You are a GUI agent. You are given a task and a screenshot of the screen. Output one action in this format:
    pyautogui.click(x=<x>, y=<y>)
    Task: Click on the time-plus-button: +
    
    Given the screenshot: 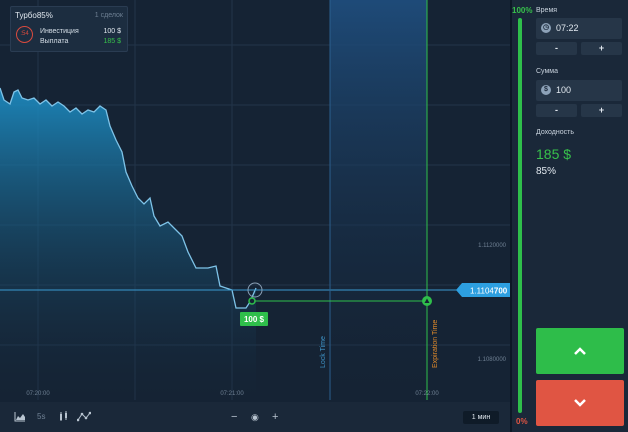 What is the action you would take?
    pyautogui.click(x=601, y=48)
    